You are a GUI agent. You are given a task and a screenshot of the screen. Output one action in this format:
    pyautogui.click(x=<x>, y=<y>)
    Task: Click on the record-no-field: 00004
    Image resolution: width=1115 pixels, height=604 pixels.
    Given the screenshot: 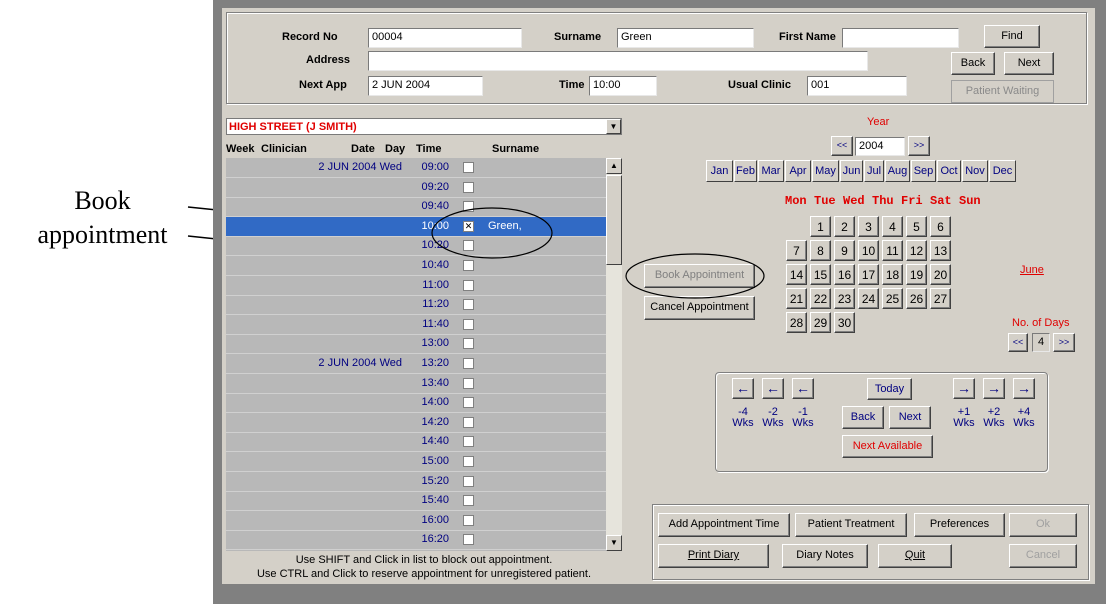 What is the action you would take?
    pyautogui.click(x=445, y=38)
    